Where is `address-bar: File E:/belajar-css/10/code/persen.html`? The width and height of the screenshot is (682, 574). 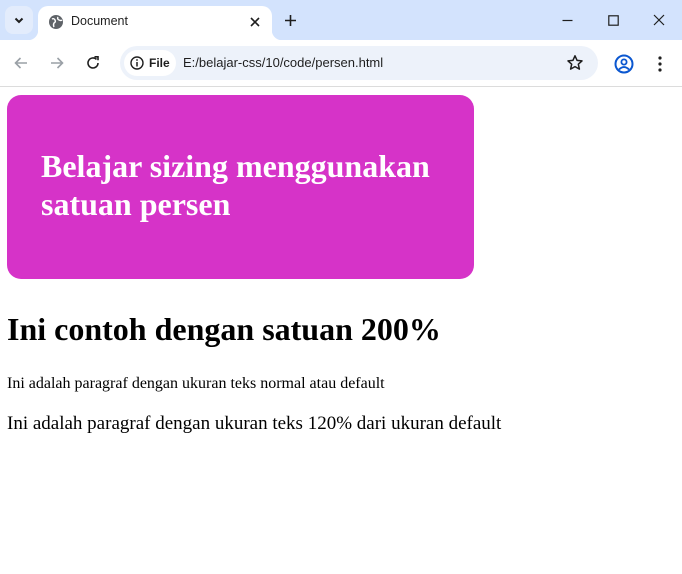
address-bar: File E:/belajar-css/10/code/persen.html is located at coordinates (359, 63).